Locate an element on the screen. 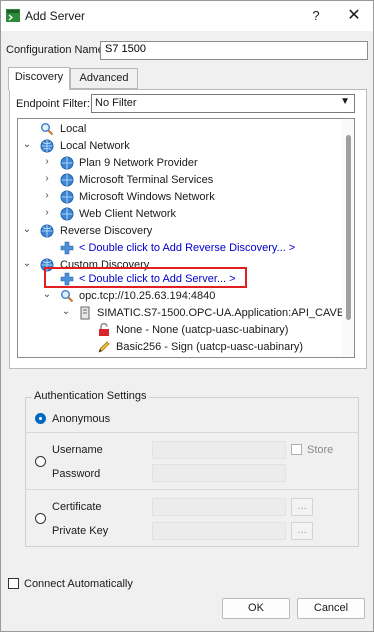  endpoint-filter-value: No Filter is located at coordinates (116, 103).